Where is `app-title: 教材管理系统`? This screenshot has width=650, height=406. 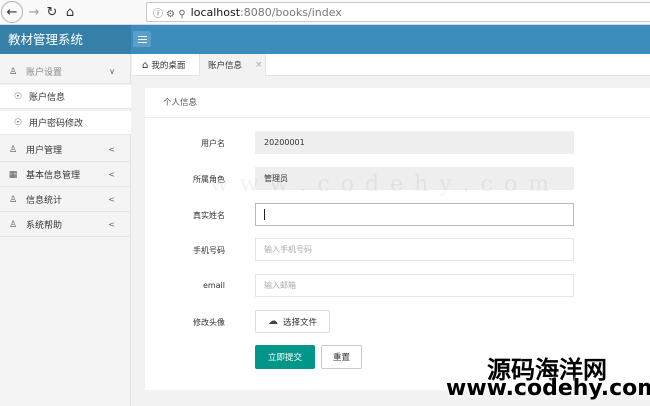 app-title: 教材管理系统 is located at coordinates (65, 39).